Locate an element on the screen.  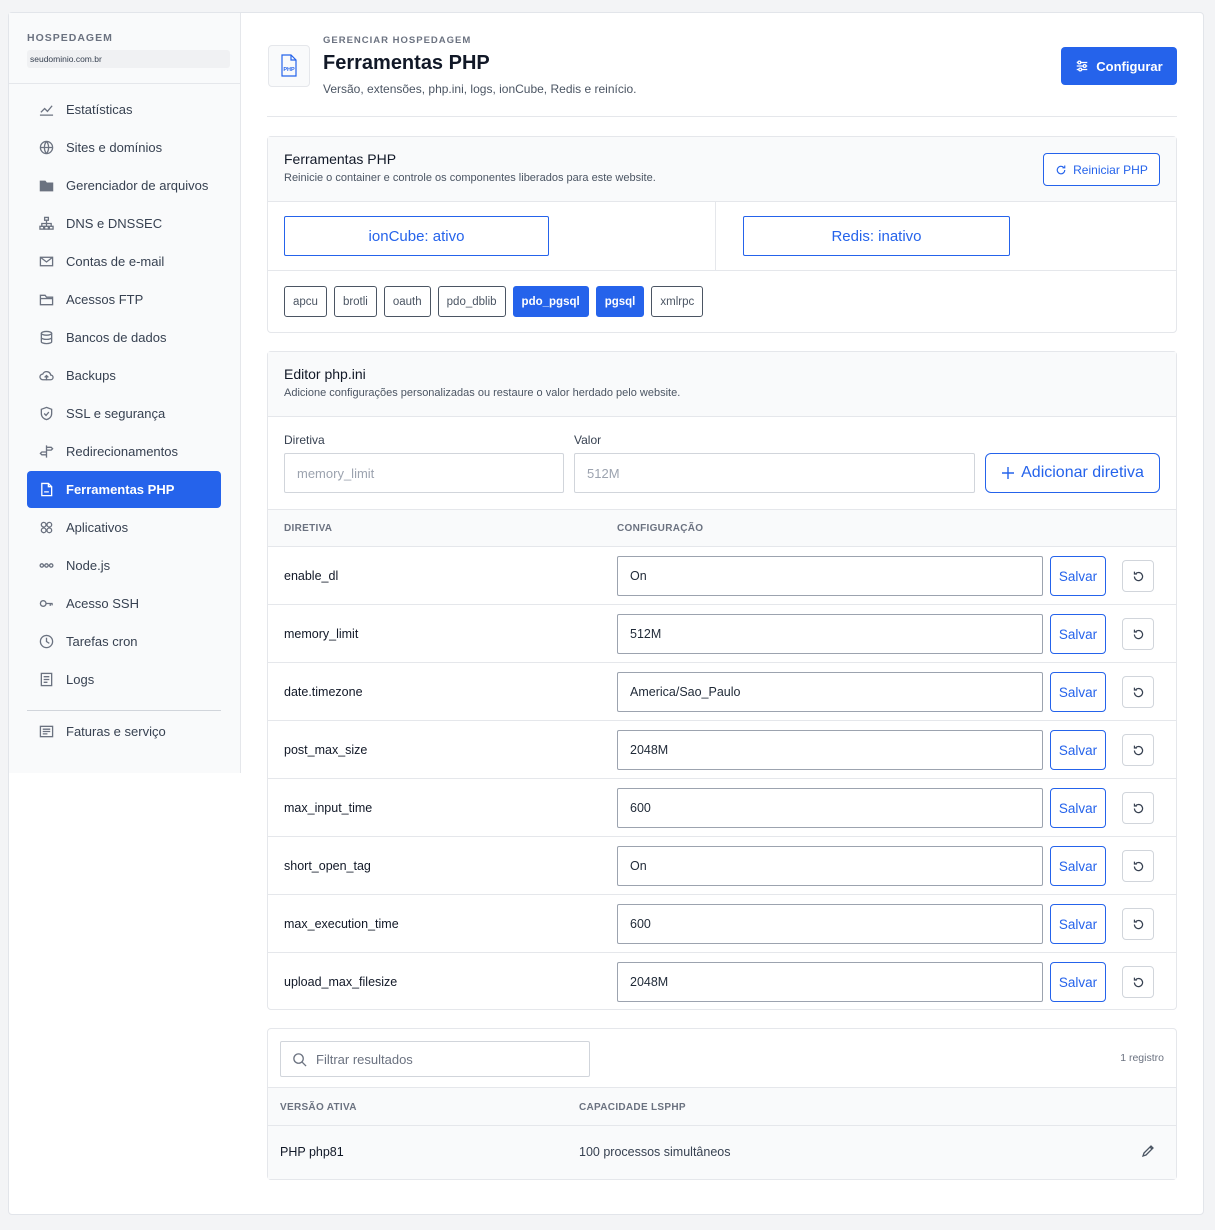
directive-value-input: 512M is located at coordinates (830, 634).